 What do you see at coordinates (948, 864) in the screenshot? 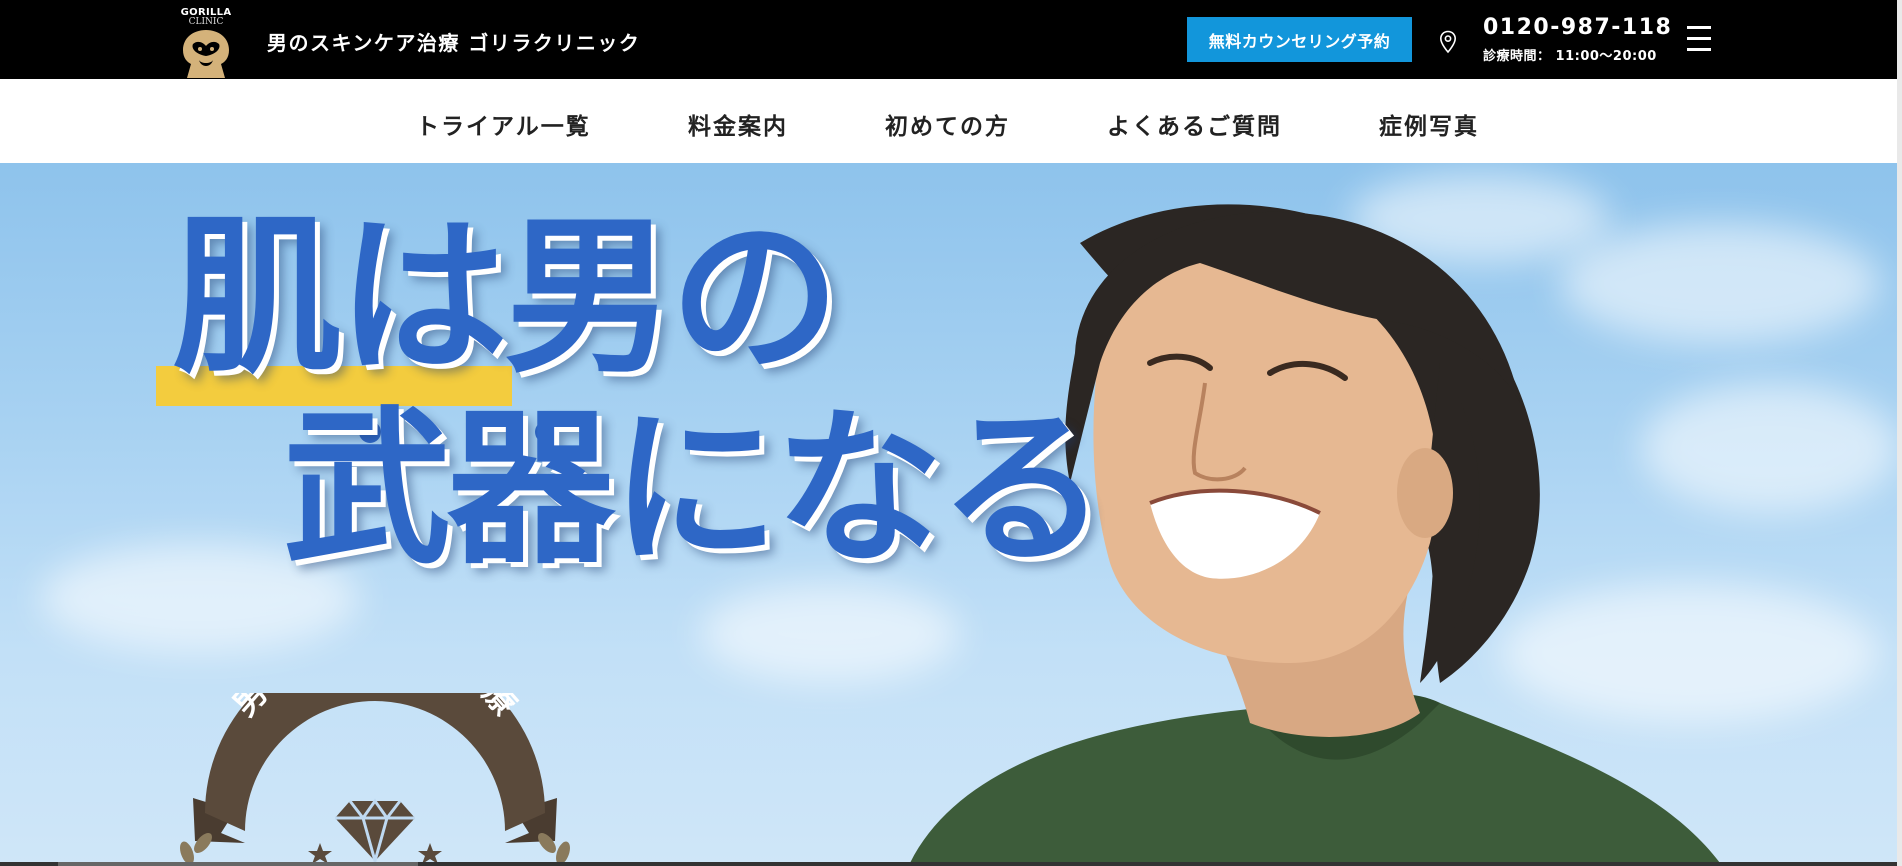
I see `page-scroll-indicator` at bounding box center [948, 864].